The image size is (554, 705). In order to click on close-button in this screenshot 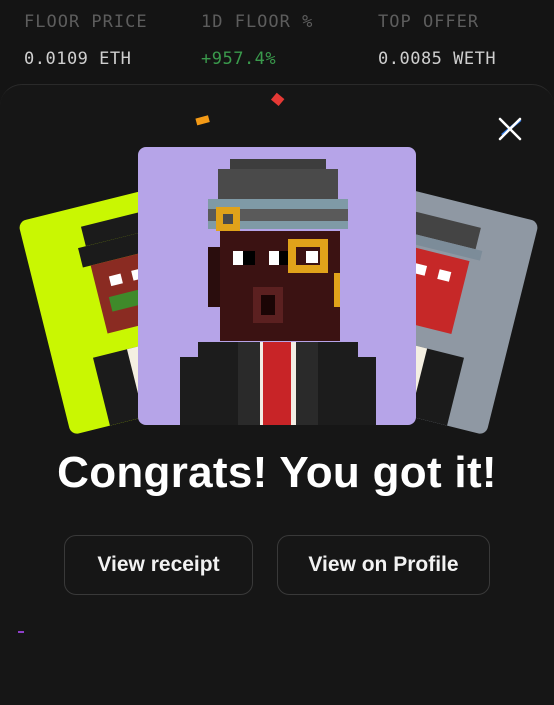, I will do `click(510, 129)`.